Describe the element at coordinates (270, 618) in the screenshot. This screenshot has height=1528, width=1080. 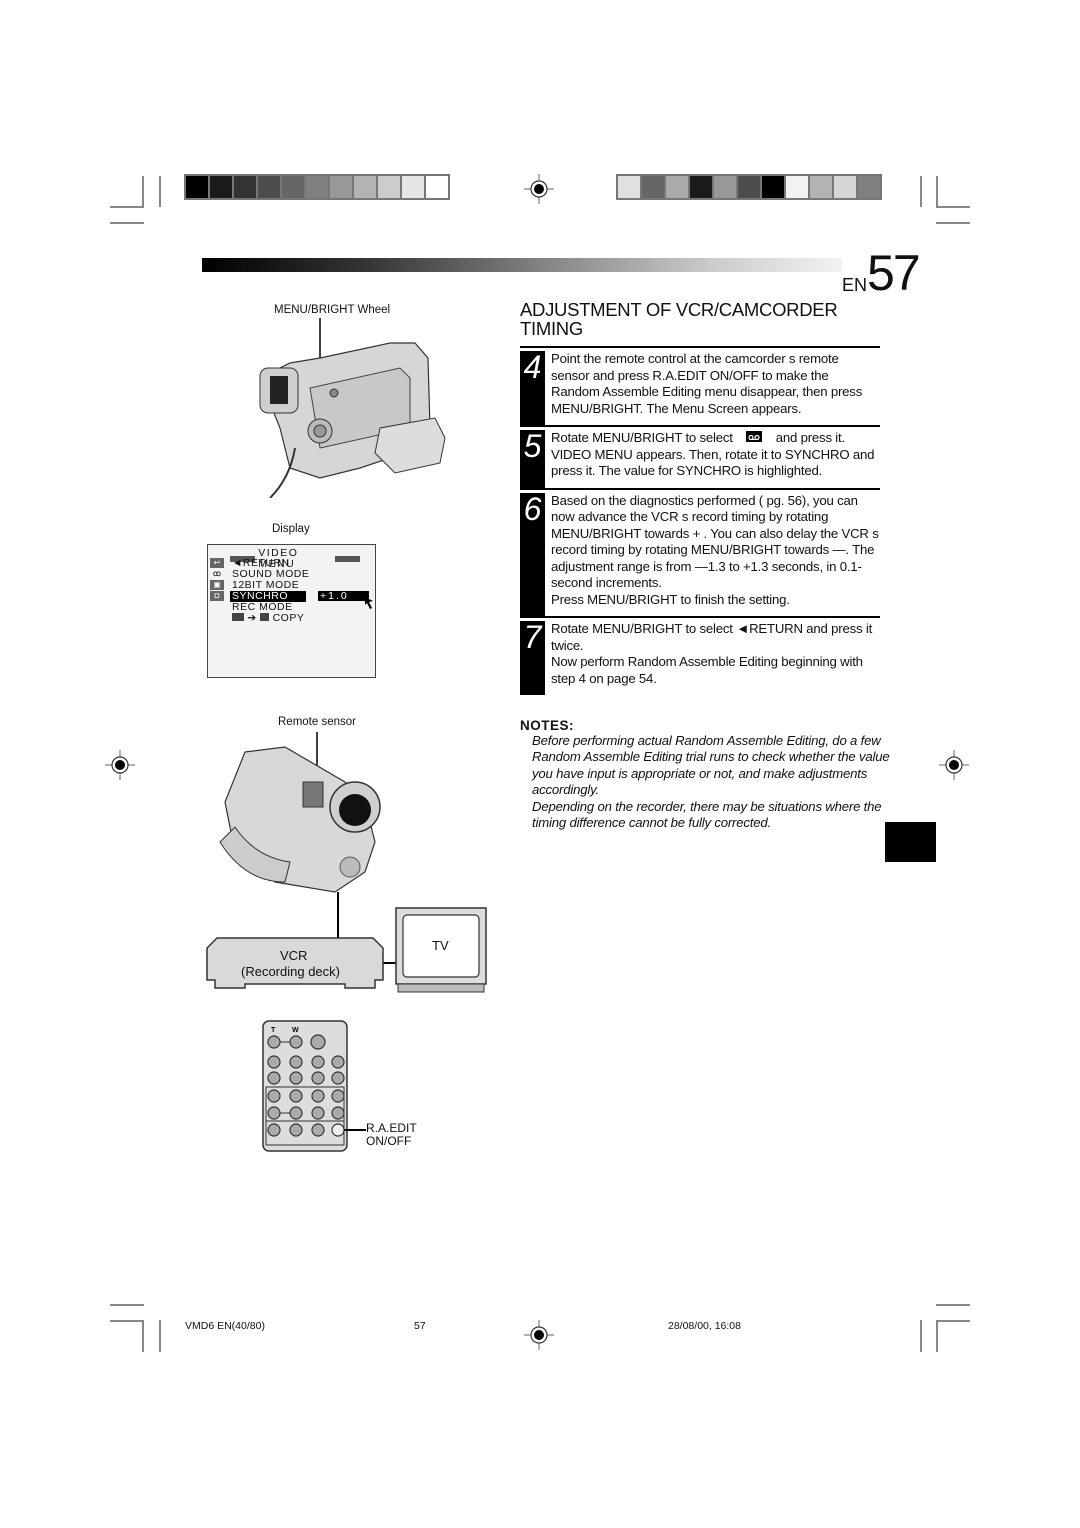
I see `menu-item-copy: ➔ COPY` at that location.